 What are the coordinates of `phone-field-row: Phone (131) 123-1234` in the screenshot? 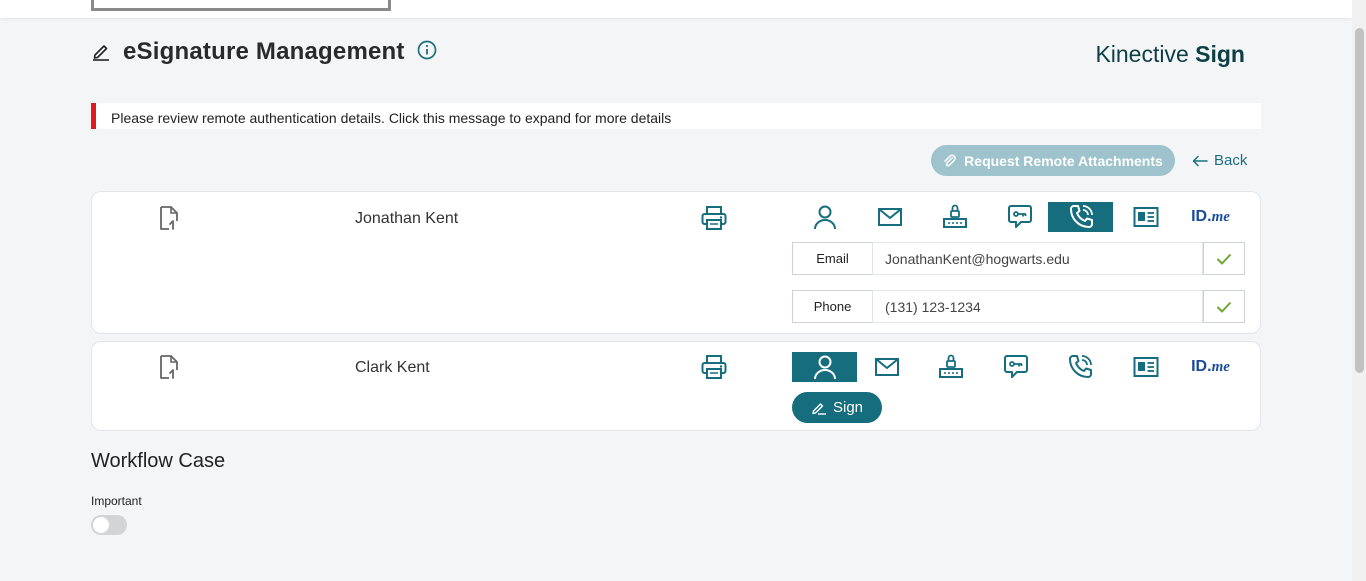 It's located at (1018, 306).